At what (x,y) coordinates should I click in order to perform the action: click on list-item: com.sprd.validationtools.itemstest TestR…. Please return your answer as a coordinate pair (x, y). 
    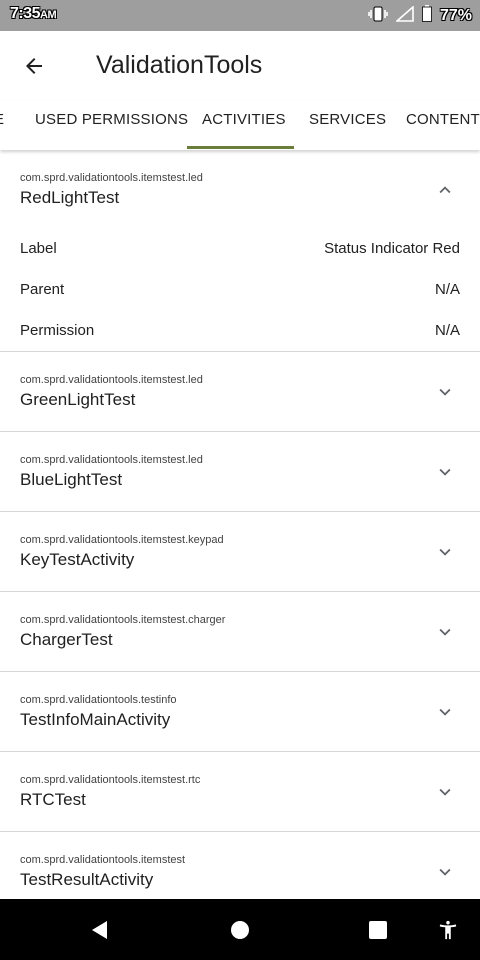
    Looking at the image, I should click on (240, 865).